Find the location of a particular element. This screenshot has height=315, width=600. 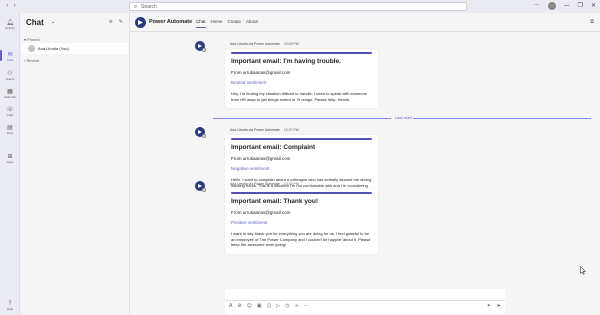

rail-item-apps: ⊞ Apps is located at coordinates (10, 158).